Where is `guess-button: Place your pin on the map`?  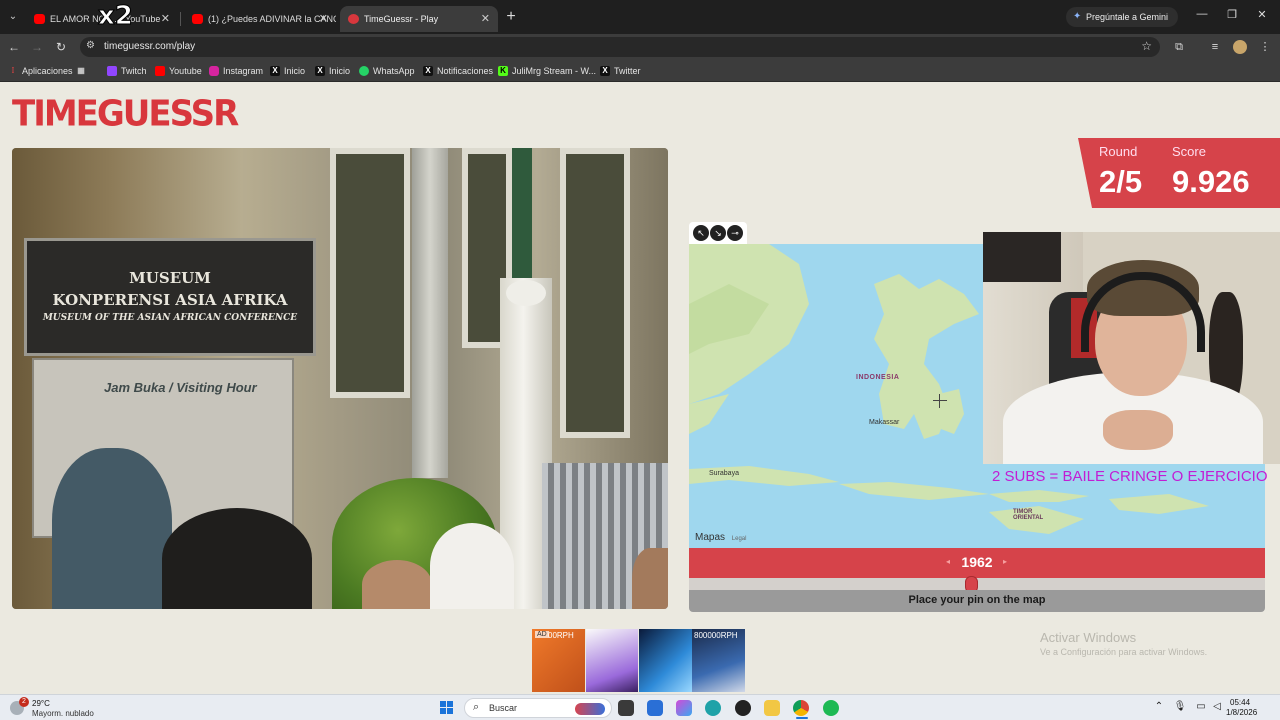 guess-button: Place your pin on the map is located at coordinates (977, 601).